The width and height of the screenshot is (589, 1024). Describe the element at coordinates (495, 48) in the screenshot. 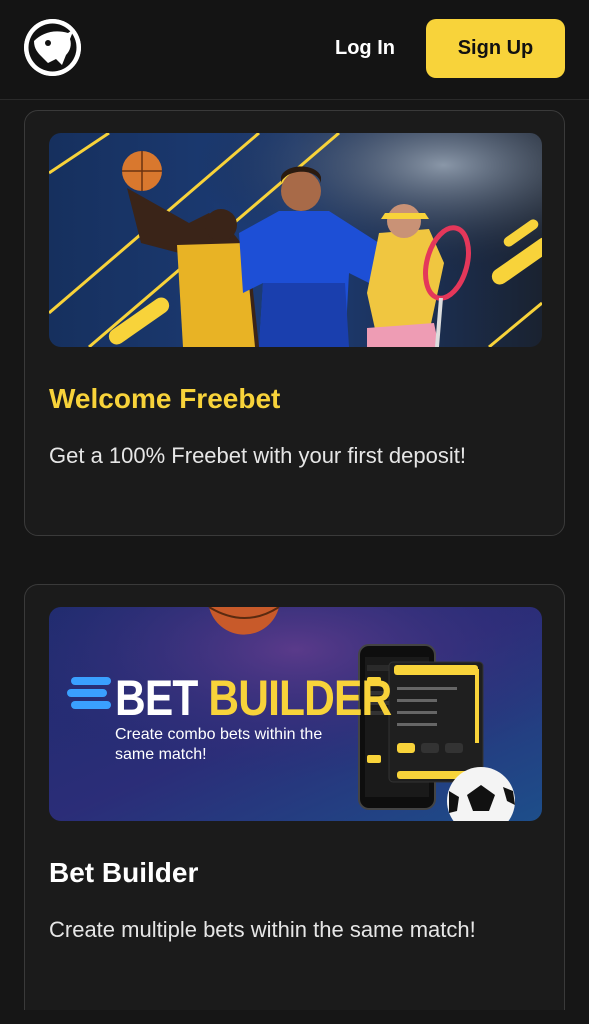

I see `signup-button: Sign Up` at that location.